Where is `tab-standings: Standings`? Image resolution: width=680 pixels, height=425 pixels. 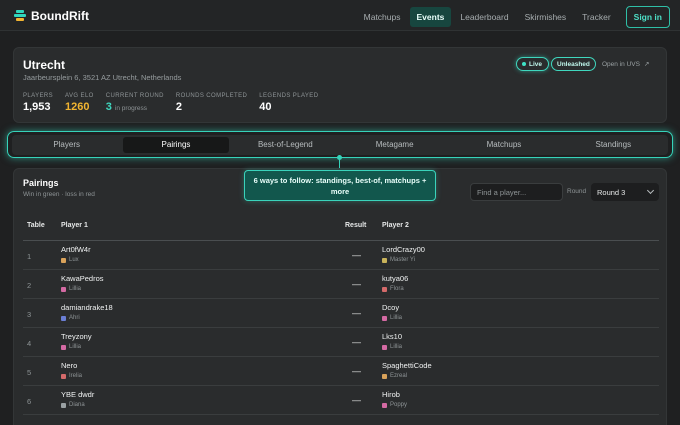
tab-standings: Standings is located at coordinates (613, 145).